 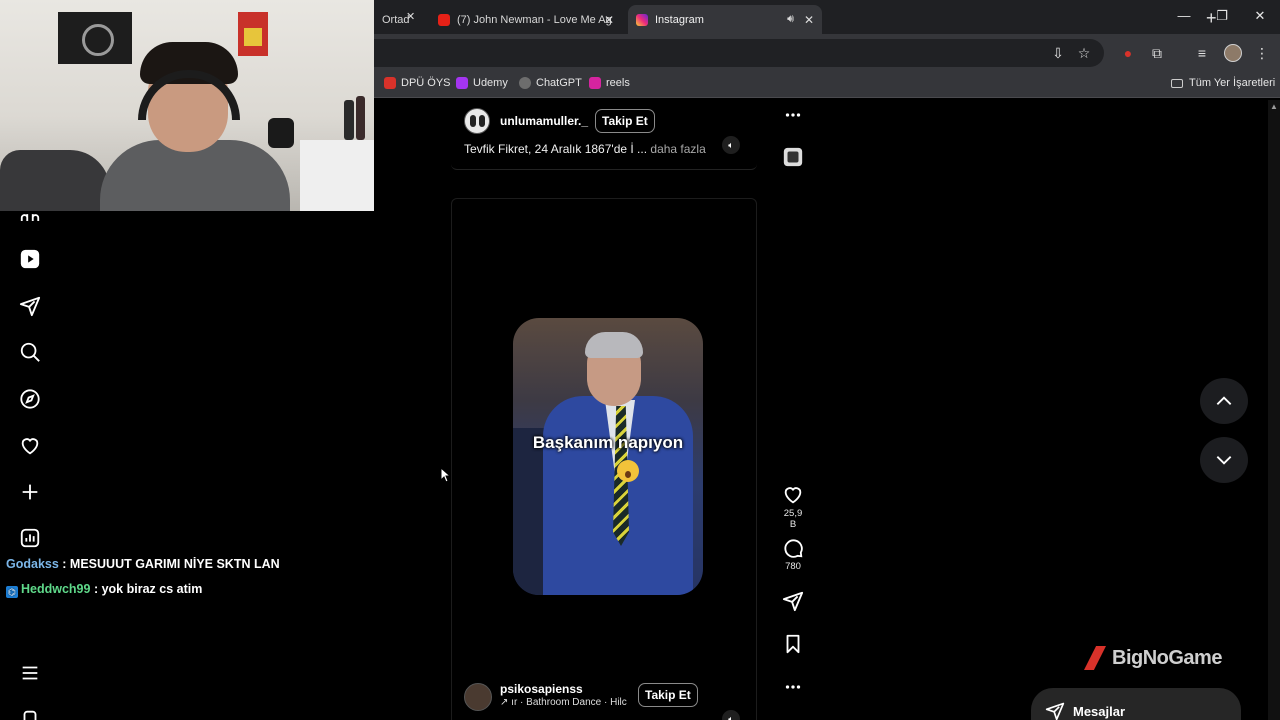 I want to click on comment-button: 780, so click(x=793, y=554).